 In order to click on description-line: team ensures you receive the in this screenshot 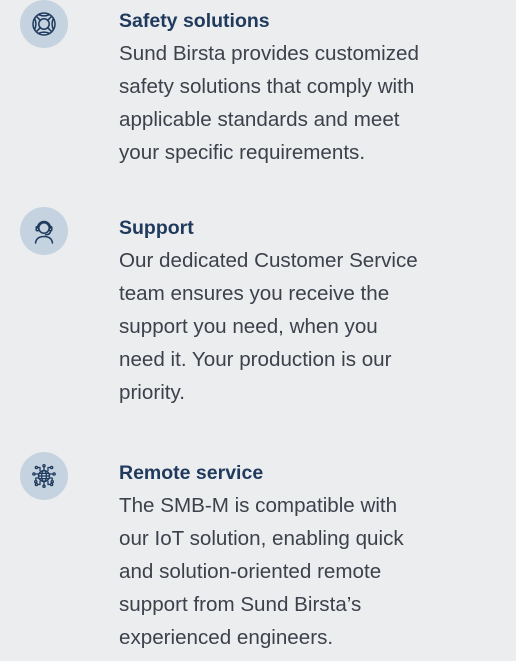, I will do `click(254, 293)`.